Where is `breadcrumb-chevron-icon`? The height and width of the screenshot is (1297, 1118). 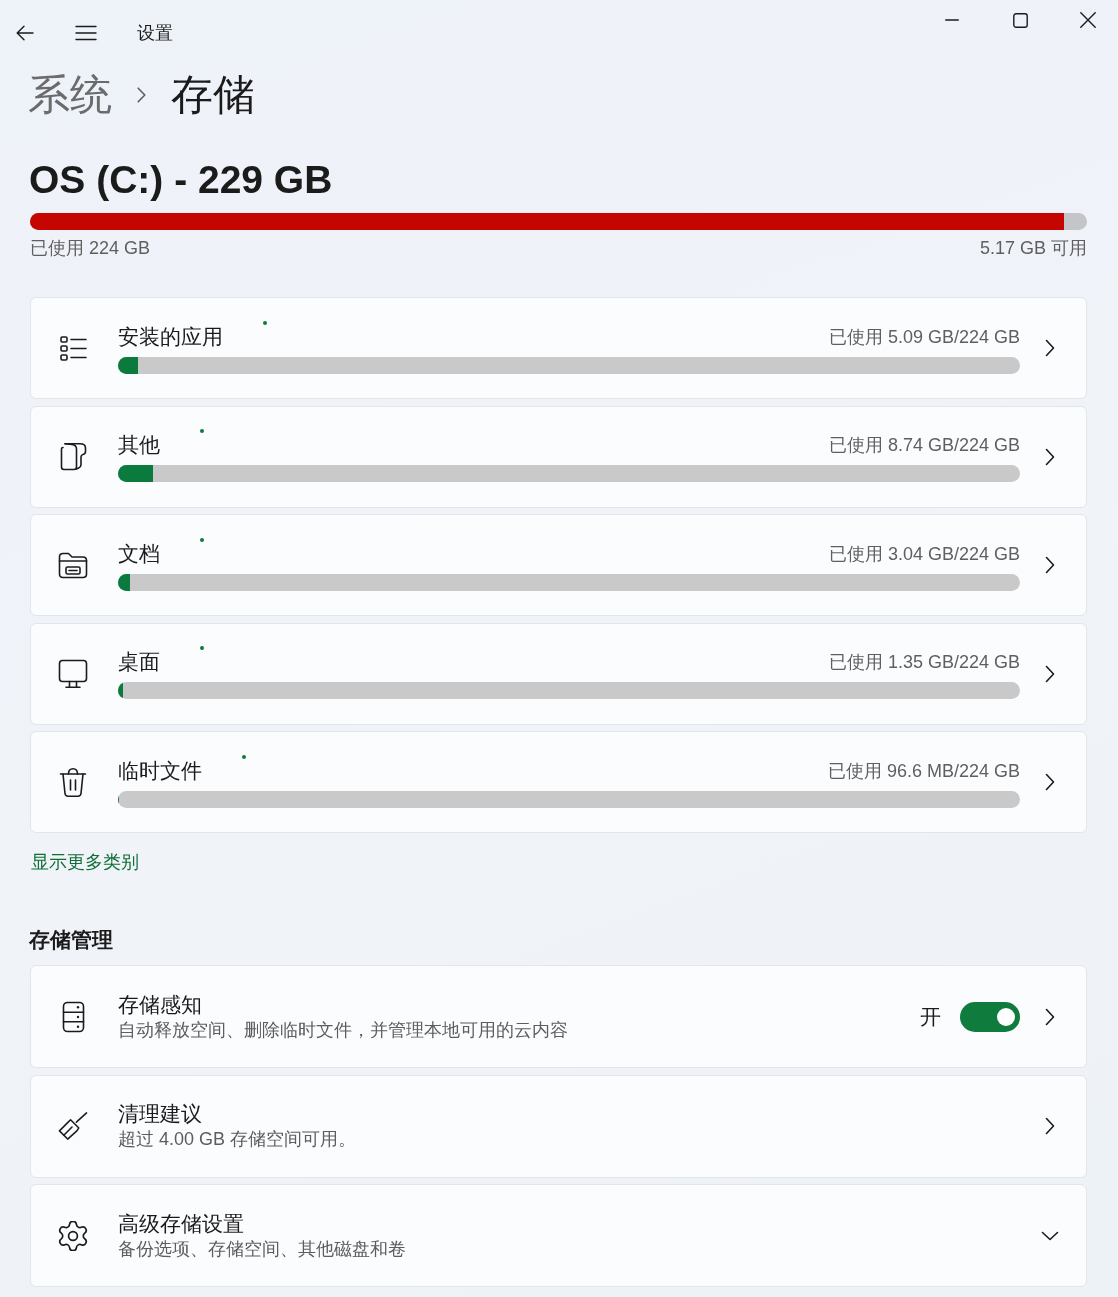 breadcrumb-chevron-icon is located at coordinates (141, 95).